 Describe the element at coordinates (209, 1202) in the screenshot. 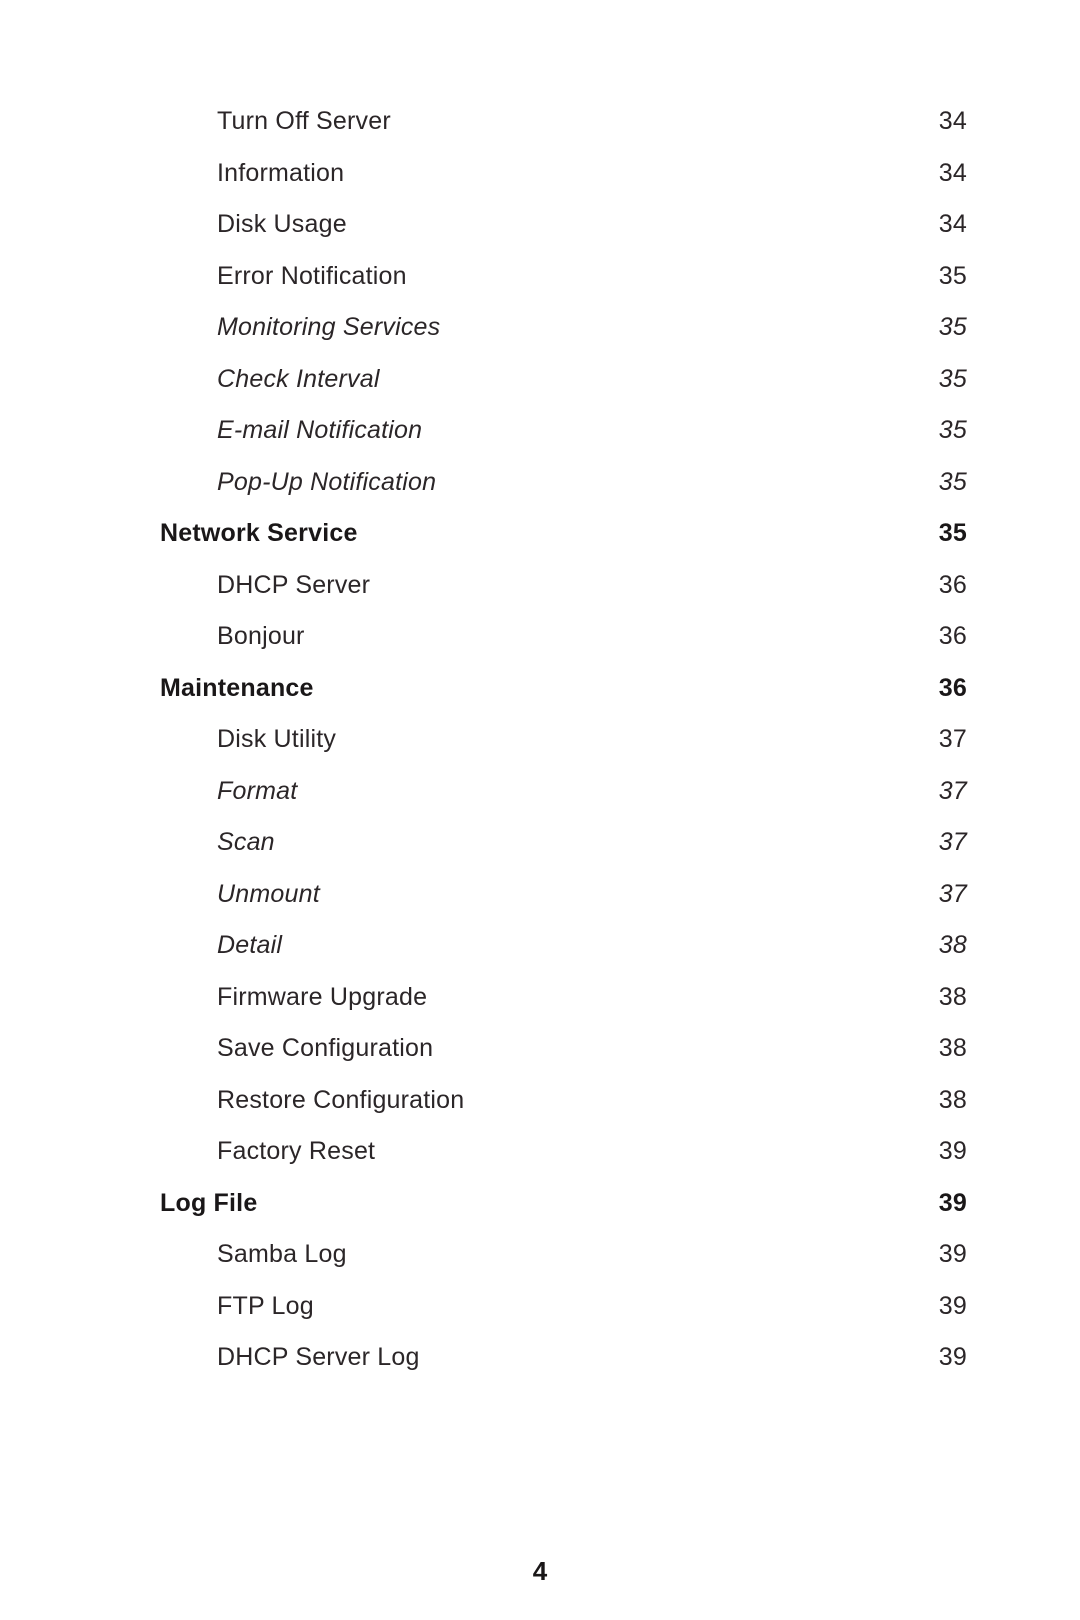

I see `toc-entry-title: Log File` at that location.